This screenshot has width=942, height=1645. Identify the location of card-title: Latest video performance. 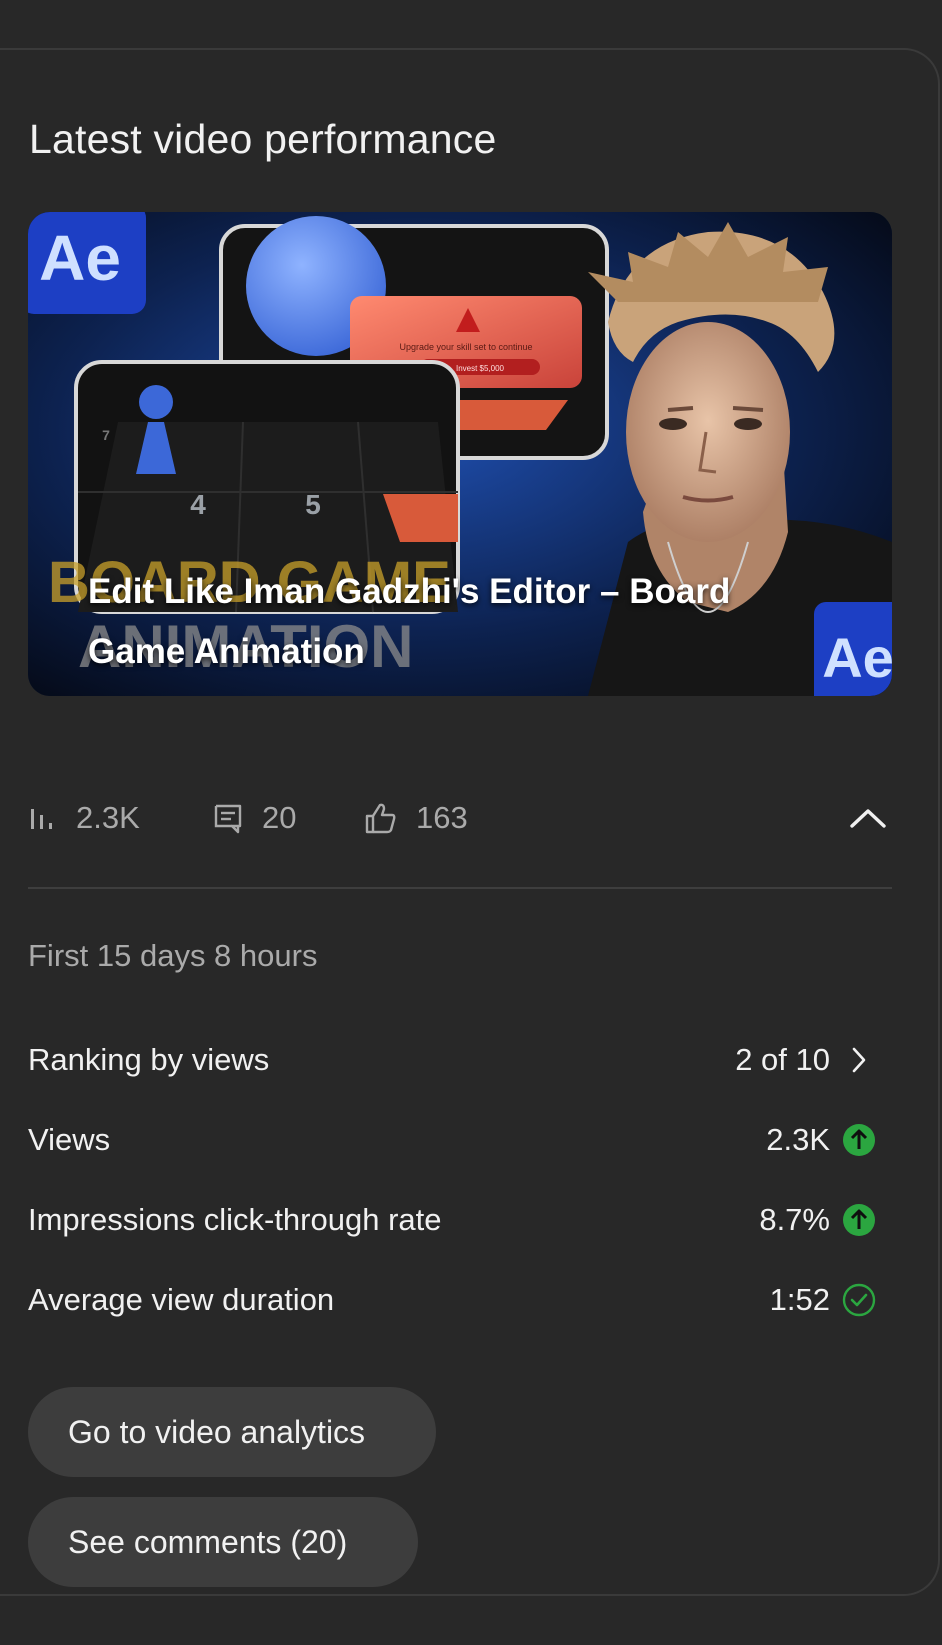
(263, 139).